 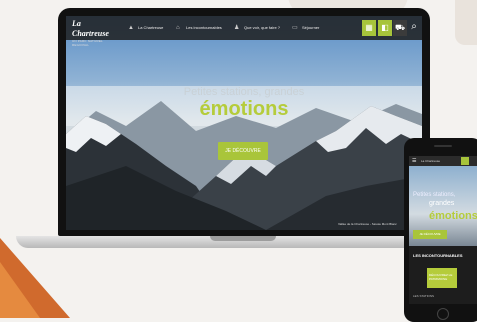 I want to click on nav-label: Les incontournables, so click(x=204, y=27).